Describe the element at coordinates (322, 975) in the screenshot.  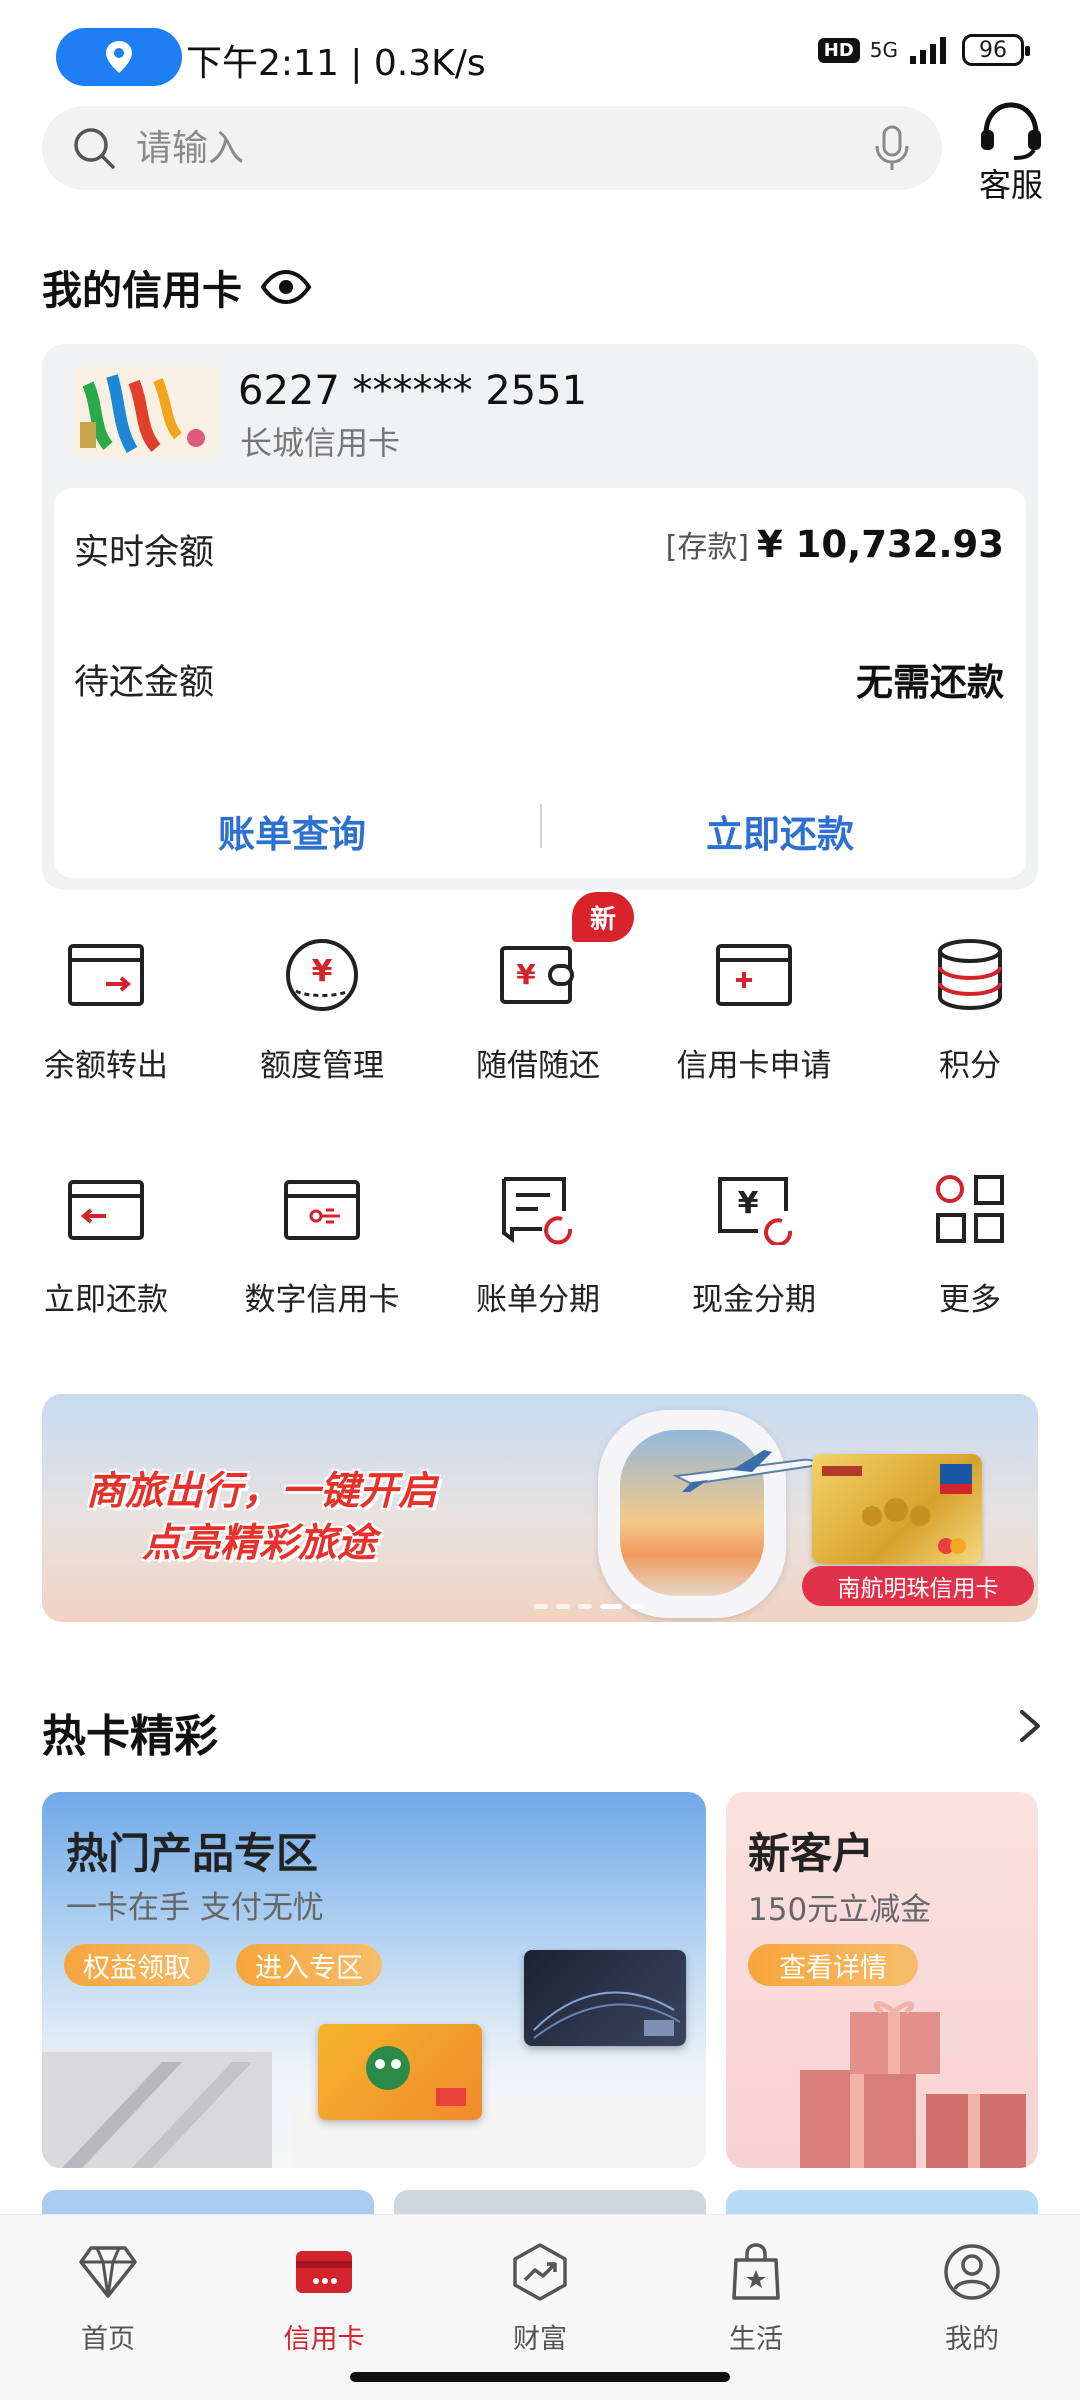
I see `limit-icon: ¥` at that location.